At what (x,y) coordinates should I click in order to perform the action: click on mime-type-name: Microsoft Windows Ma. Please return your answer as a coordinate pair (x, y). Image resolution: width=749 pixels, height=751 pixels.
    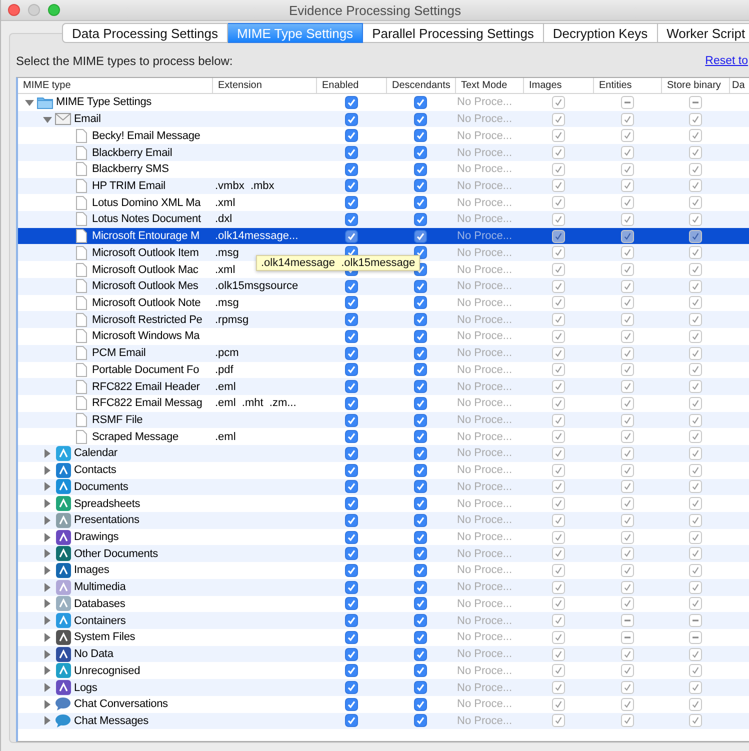
    Looking at the image, I should click on (146, 336).